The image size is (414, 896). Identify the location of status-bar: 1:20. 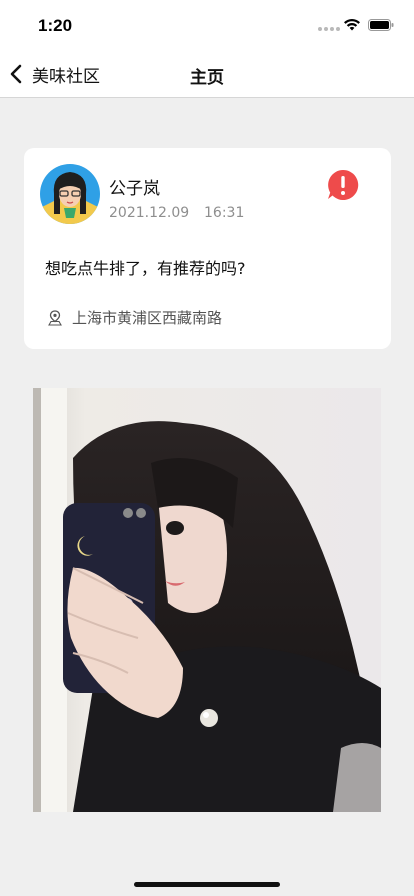
(207, 25).